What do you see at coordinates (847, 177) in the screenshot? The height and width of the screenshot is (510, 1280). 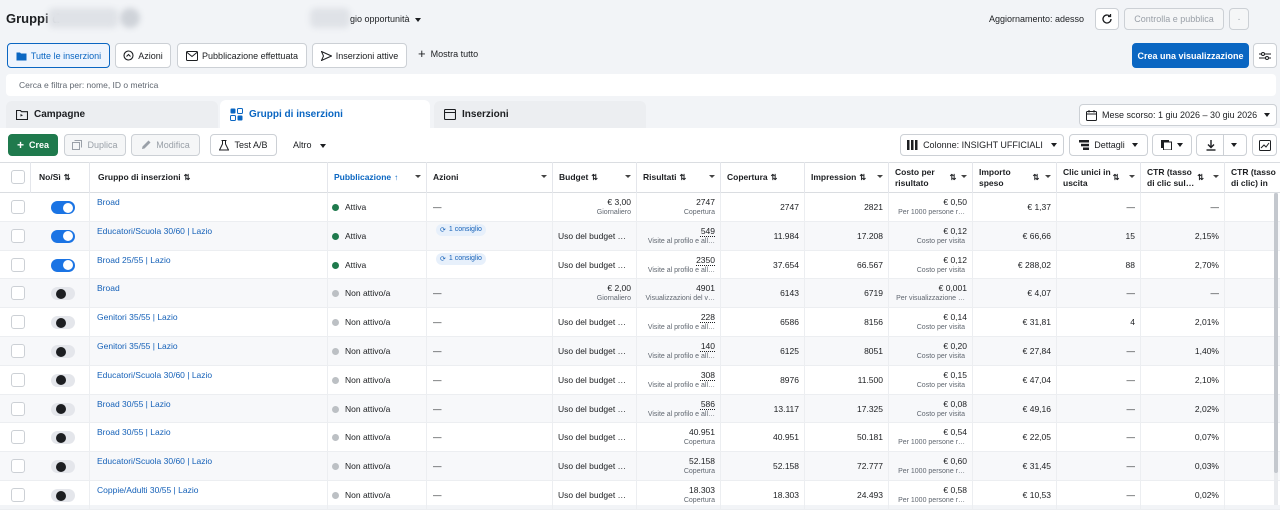 I see `header-impressions: Impression ⇅` at bounding box center [847, 177].